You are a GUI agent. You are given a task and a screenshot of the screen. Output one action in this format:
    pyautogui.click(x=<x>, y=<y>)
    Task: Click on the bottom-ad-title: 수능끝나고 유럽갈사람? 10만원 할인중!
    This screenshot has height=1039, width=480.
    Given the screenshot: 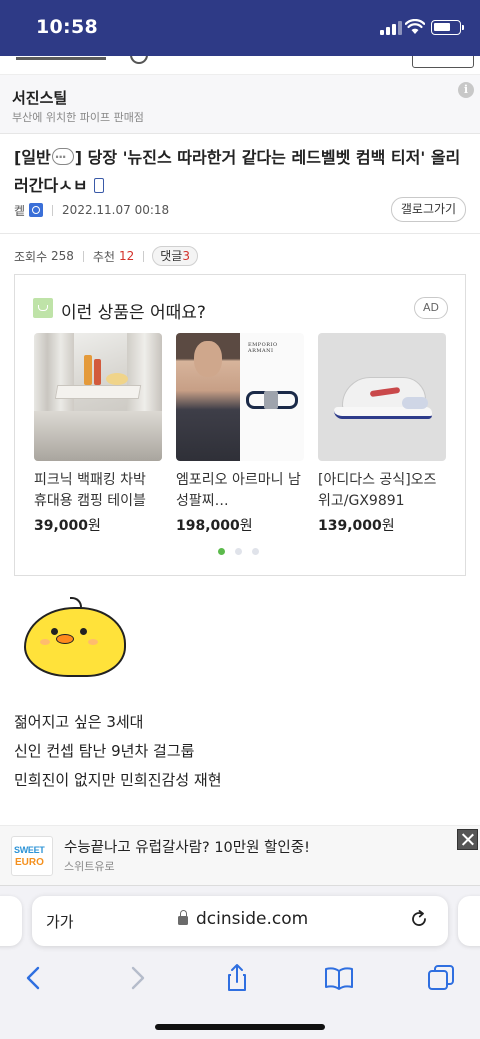 What is the action you would take?
    pyautogui.click(x=187, y=846)
    